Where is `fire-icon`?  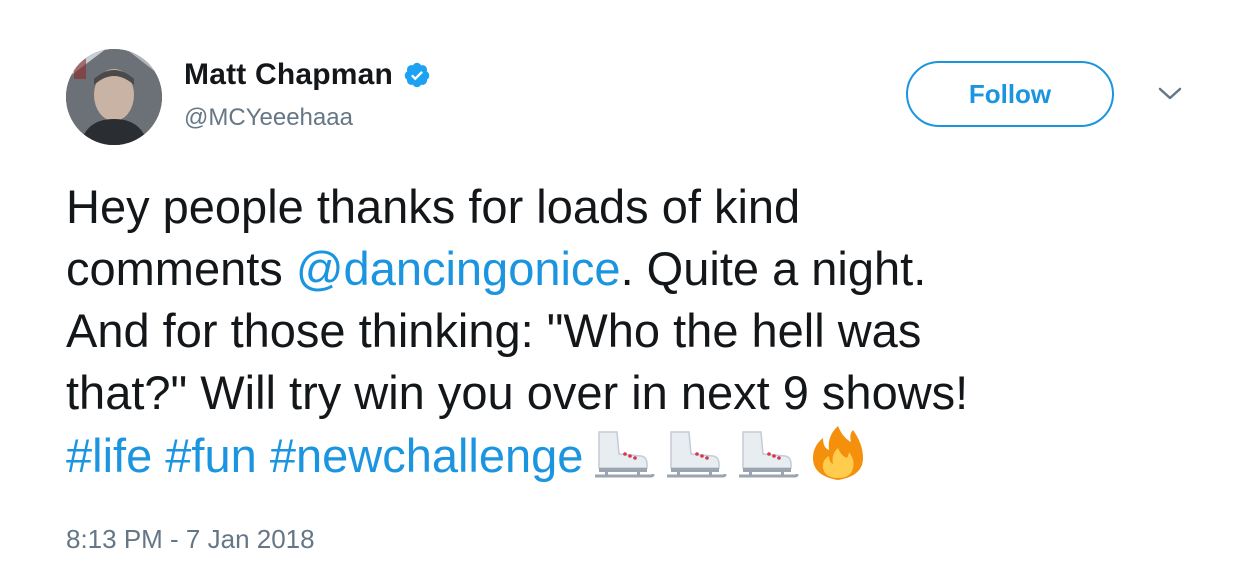
fire-icon is located at coordinates (838, 453).